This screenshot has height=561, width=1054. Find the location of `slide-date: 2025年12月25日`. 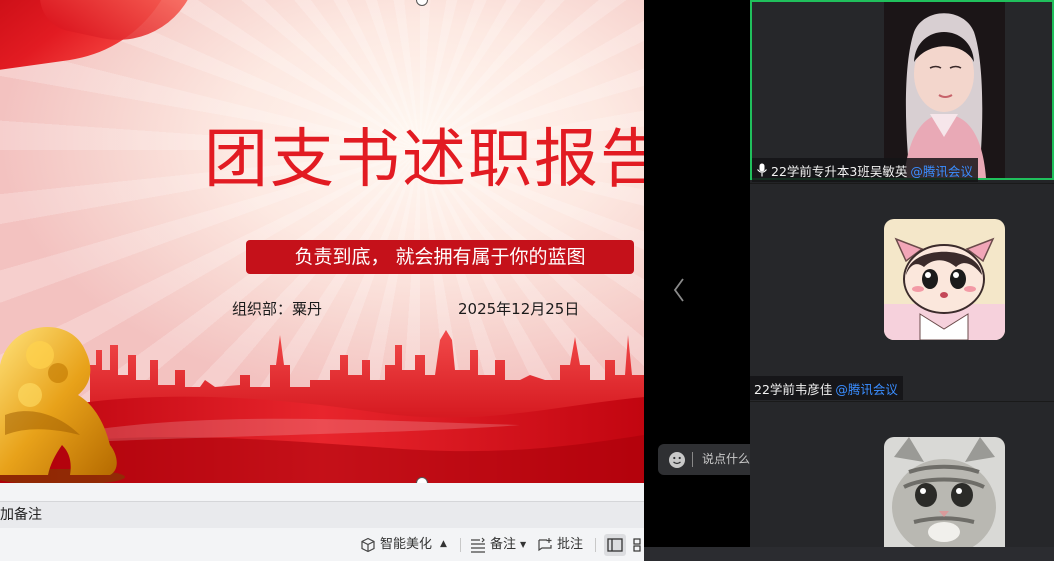

slide-date: 2025年12月25日 is located at coordinates (518, 308).